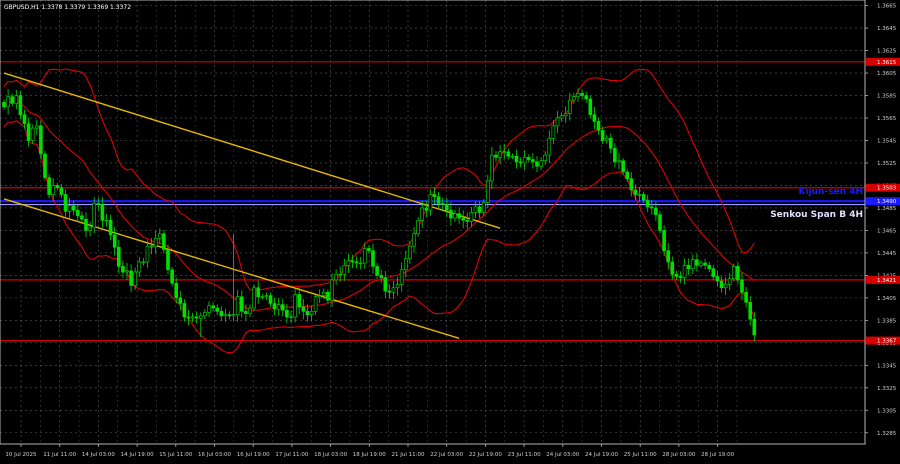 The width and height of the screenshot is (900, 464). Describe the element at coordinates (291, 455) in the screenshot. I see `x-tick-label: 17 Jul 11:00` at that location.